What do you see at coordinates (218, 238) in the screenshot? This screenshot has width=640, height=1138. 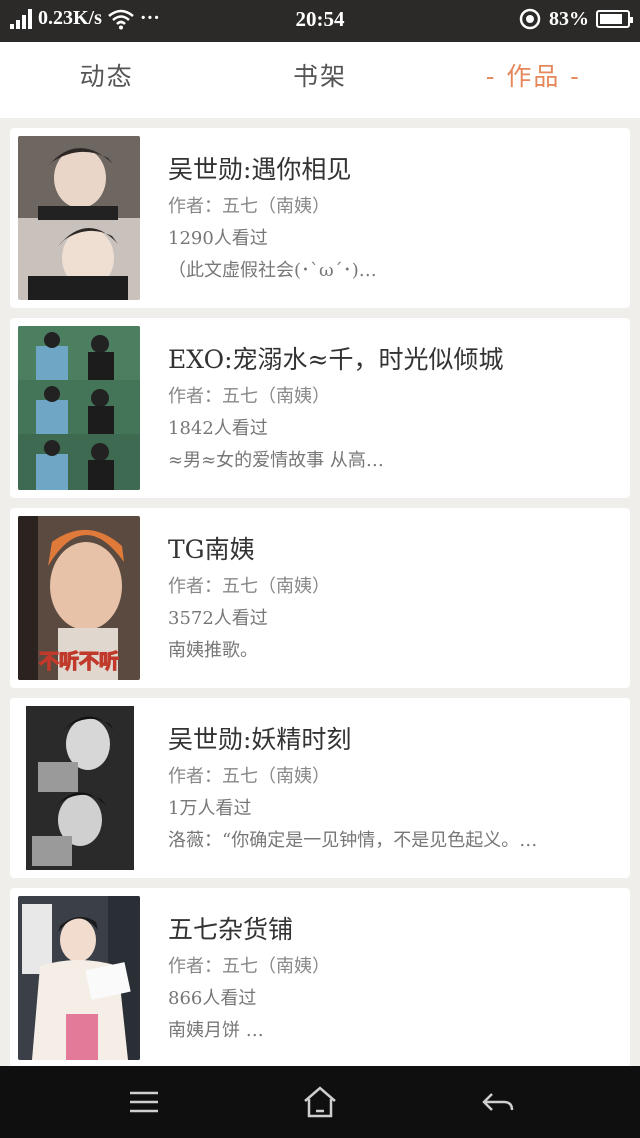 I see `work-views: 1290人看过` at bounding box center [218, 238].